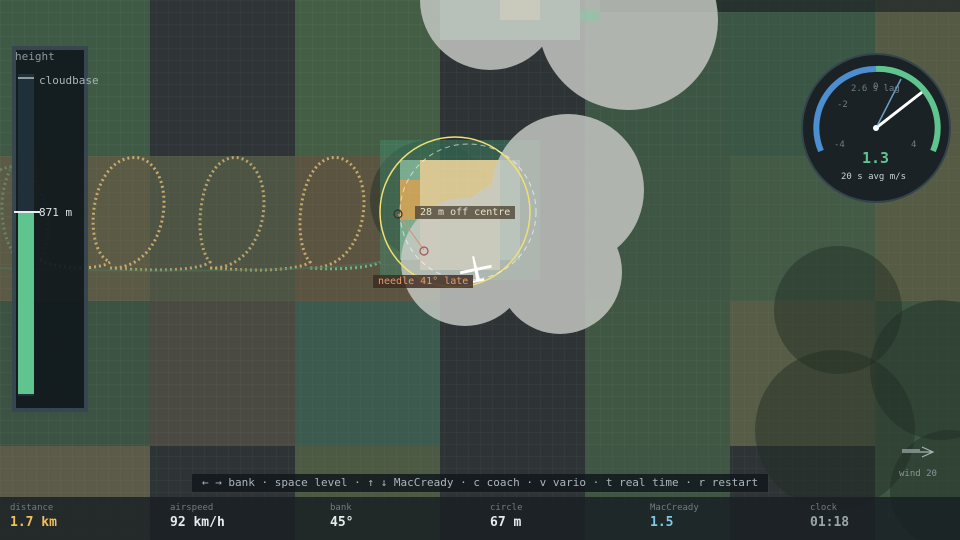 This screenshot has height=540, width=960. Describe the element at coordinates (50, 229) in the screenshot. I see `height-gauge` at that location.